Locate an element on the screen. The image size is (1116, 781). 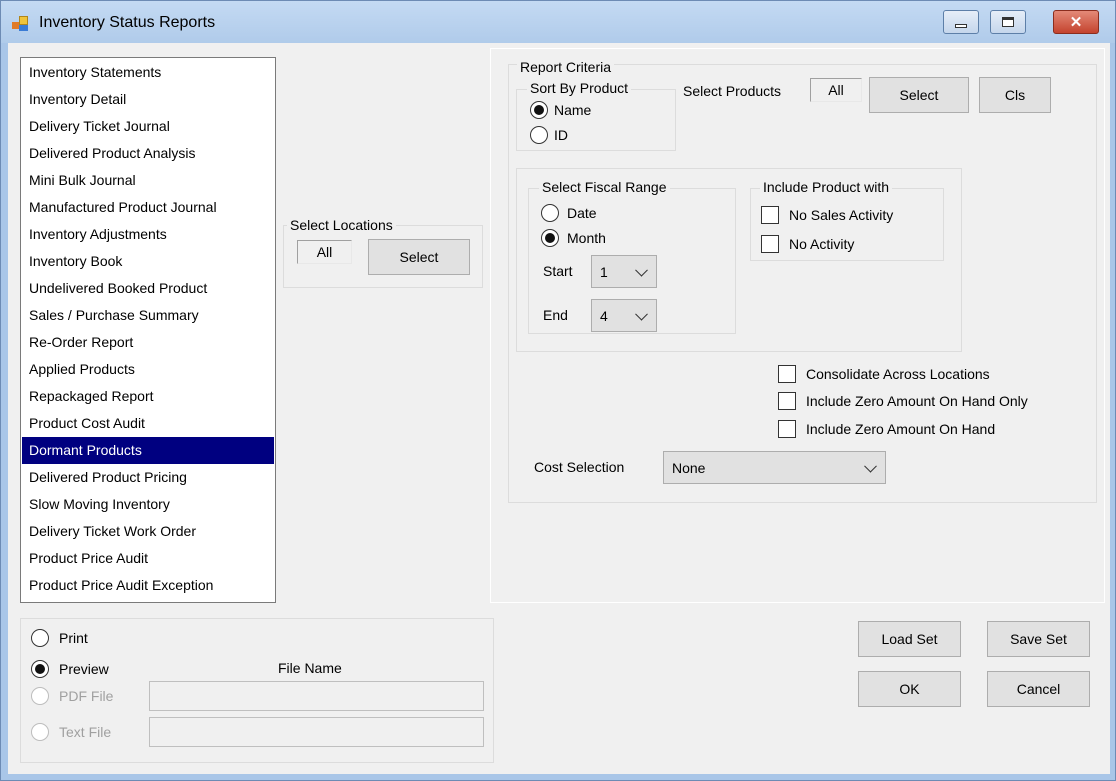
preview-label: Preview is located at coordinates (84, 669).